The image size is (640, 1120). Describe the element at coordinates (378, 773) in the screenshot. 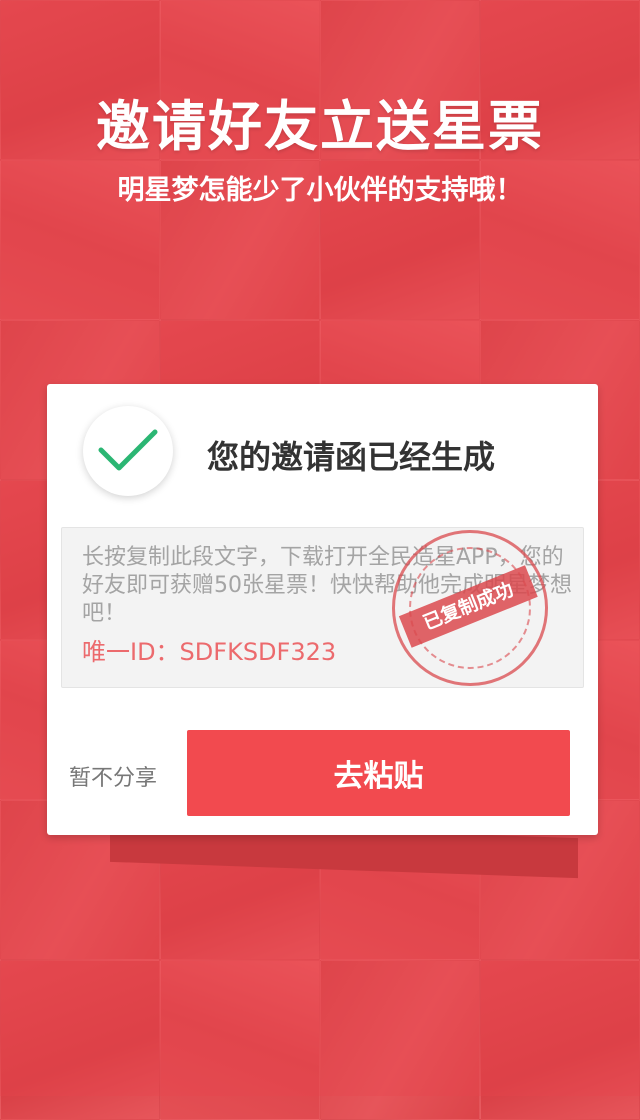

I see `paste-button: 去粘贴` at that location.